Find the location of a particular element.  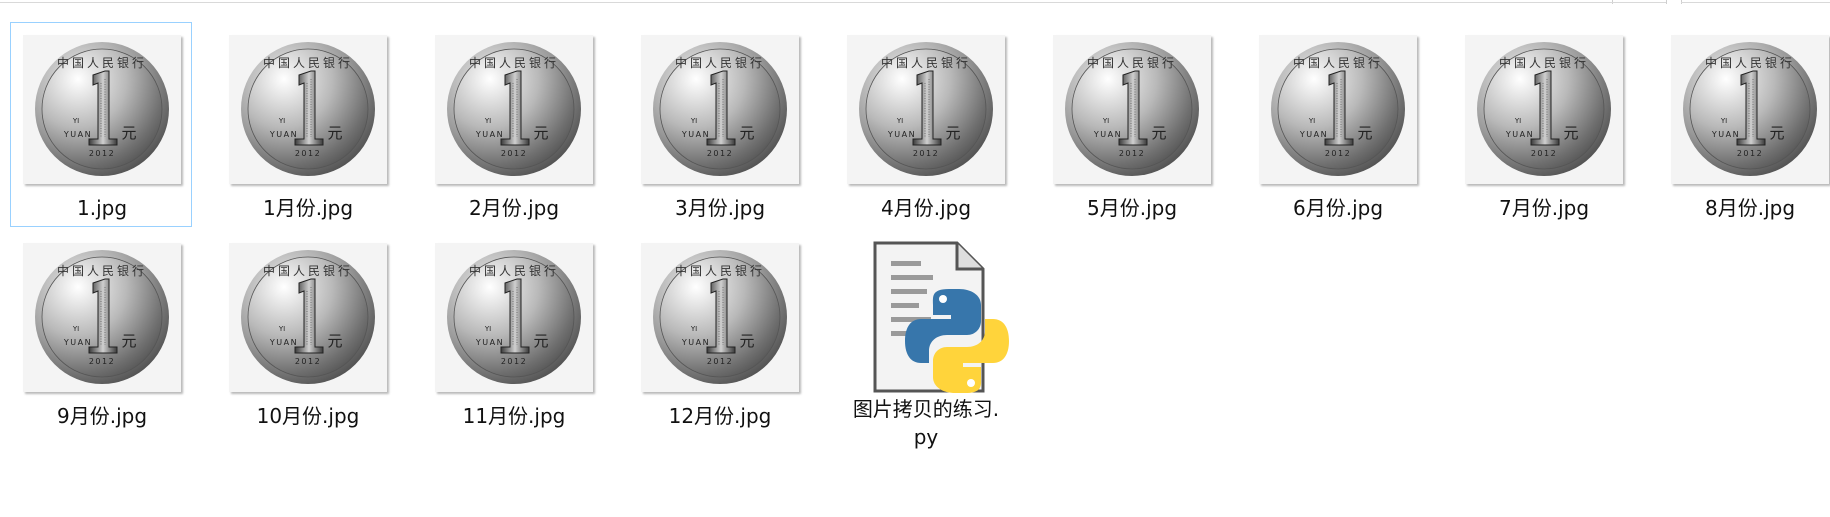

file-item-9: 中国人民银行 YI YUAN 元 2012 8月份.jpg is located at coordinates (1744, 124).